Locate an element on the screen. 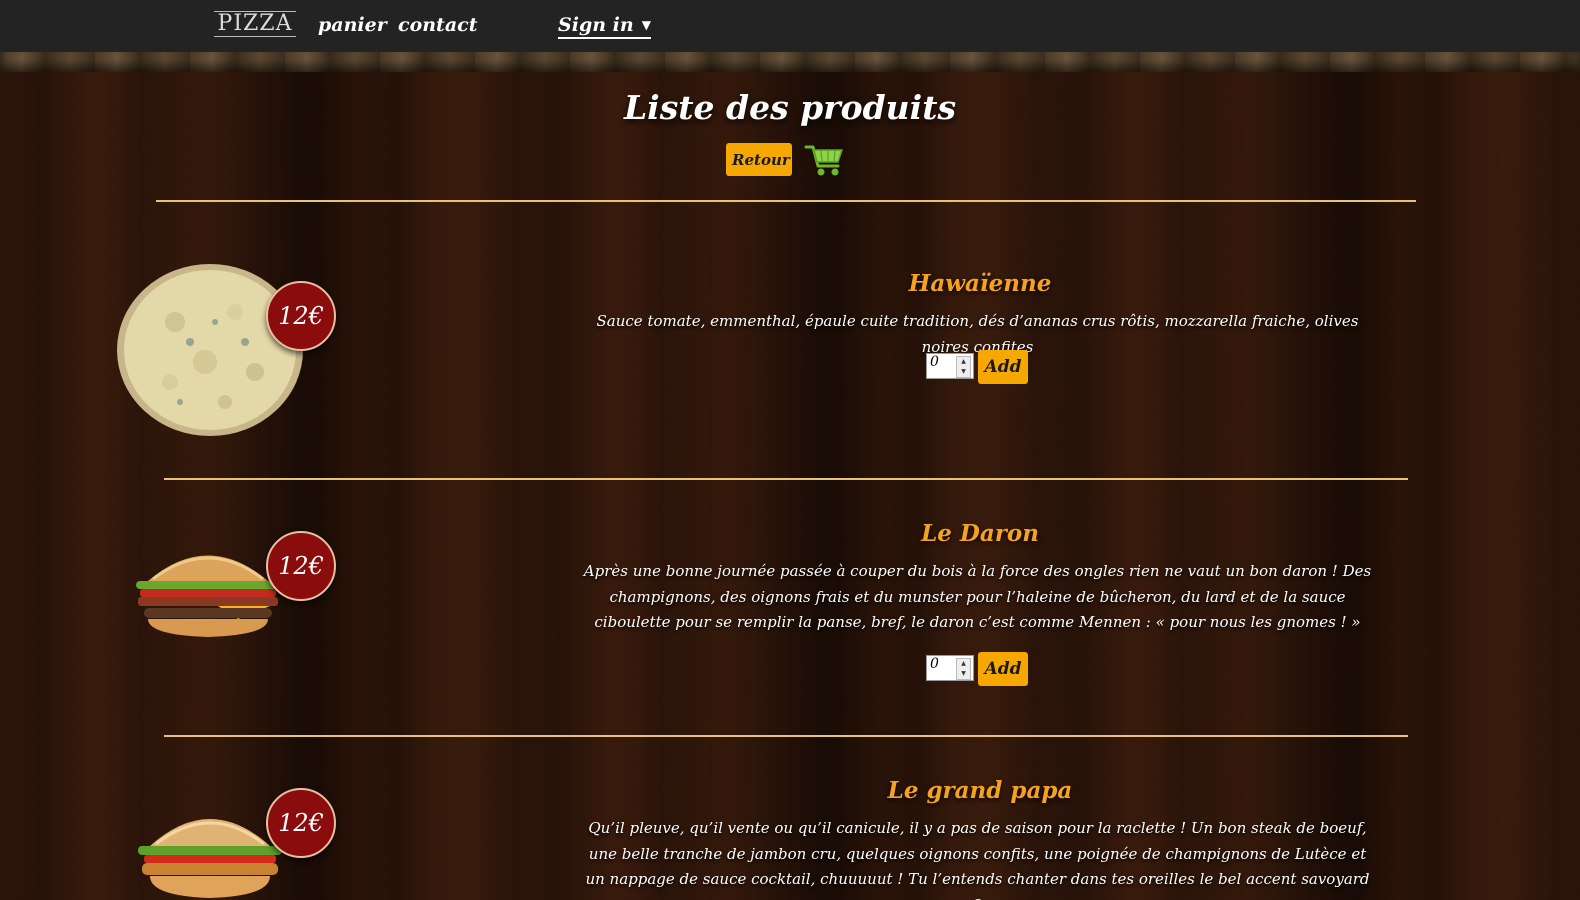  pizza-logo: PIZZA is located at coordinates (255, 24).